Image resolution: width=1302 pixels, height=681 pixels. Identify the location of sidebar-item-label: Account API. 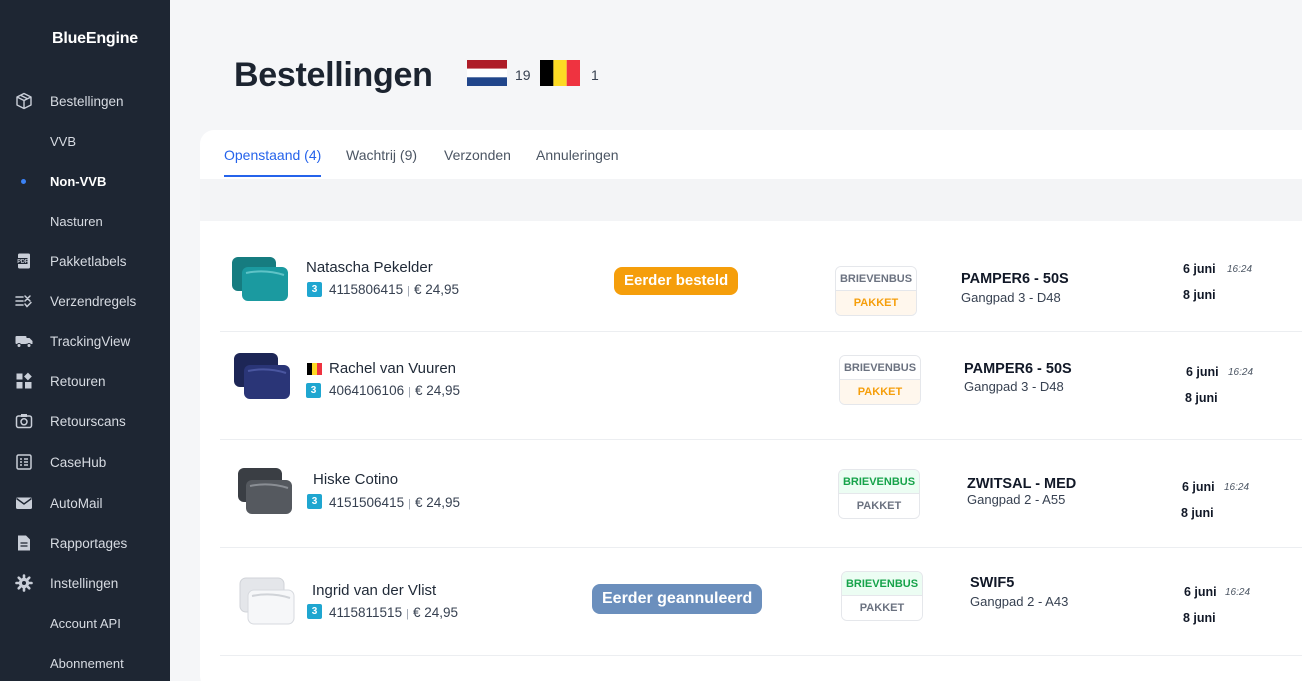
(85, 623).